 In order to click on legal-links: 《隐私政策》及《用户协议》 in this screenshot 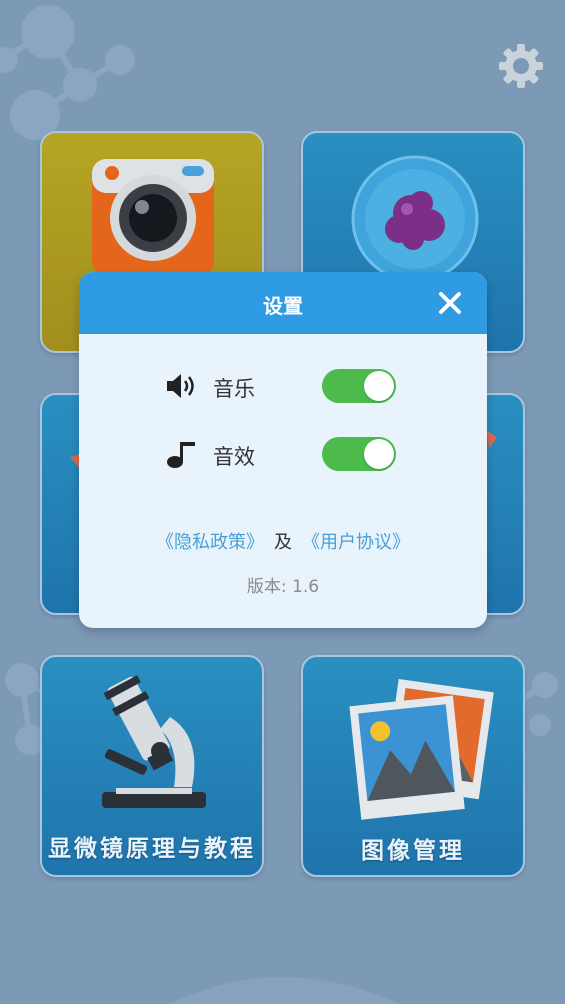, I will do `click(283, 541)`.